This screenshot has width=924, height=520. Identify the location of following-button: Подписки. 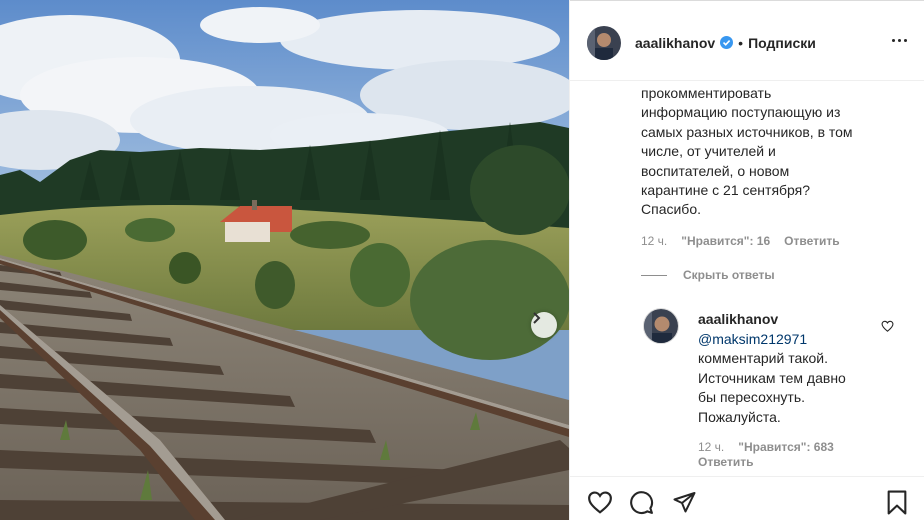
(782, 43).